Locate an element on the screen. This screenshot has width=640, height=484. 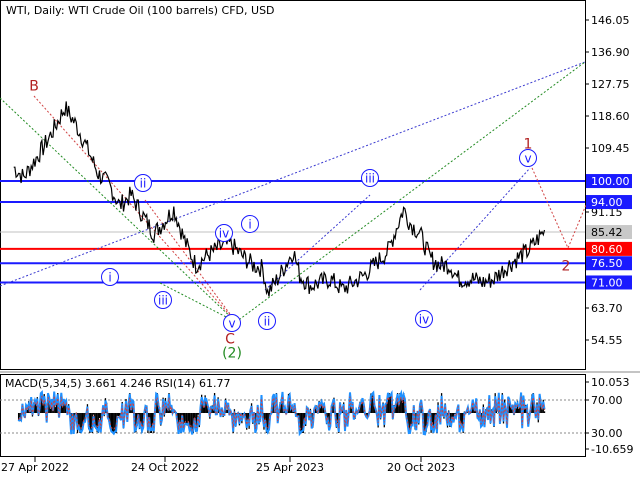
indicator-tick-label: -10.659 is located at coordinates (612, 449).